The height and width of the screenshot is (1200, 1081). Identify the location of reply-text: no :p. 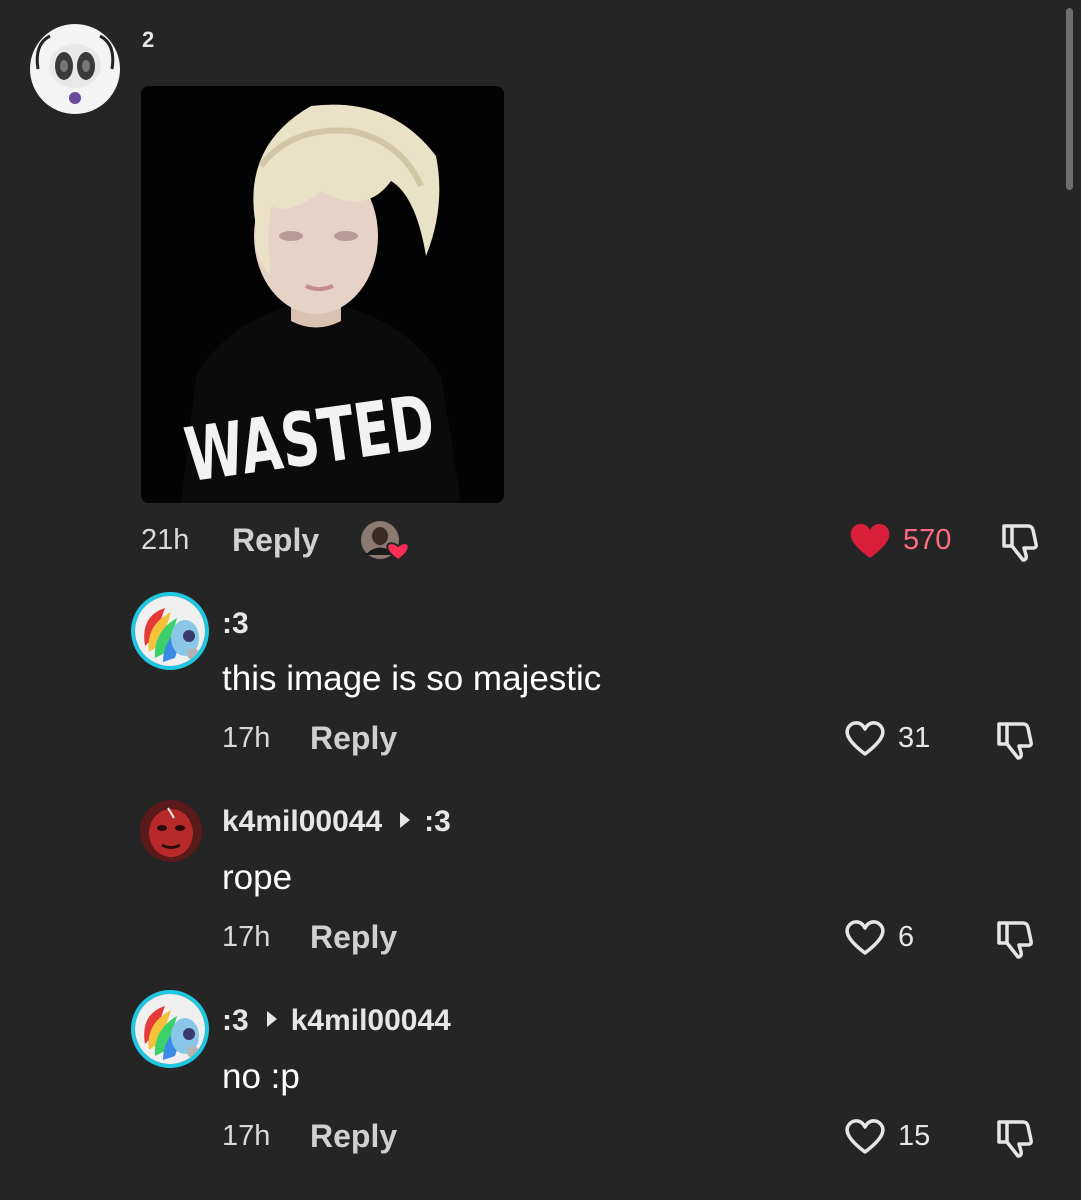
(261, 1076).